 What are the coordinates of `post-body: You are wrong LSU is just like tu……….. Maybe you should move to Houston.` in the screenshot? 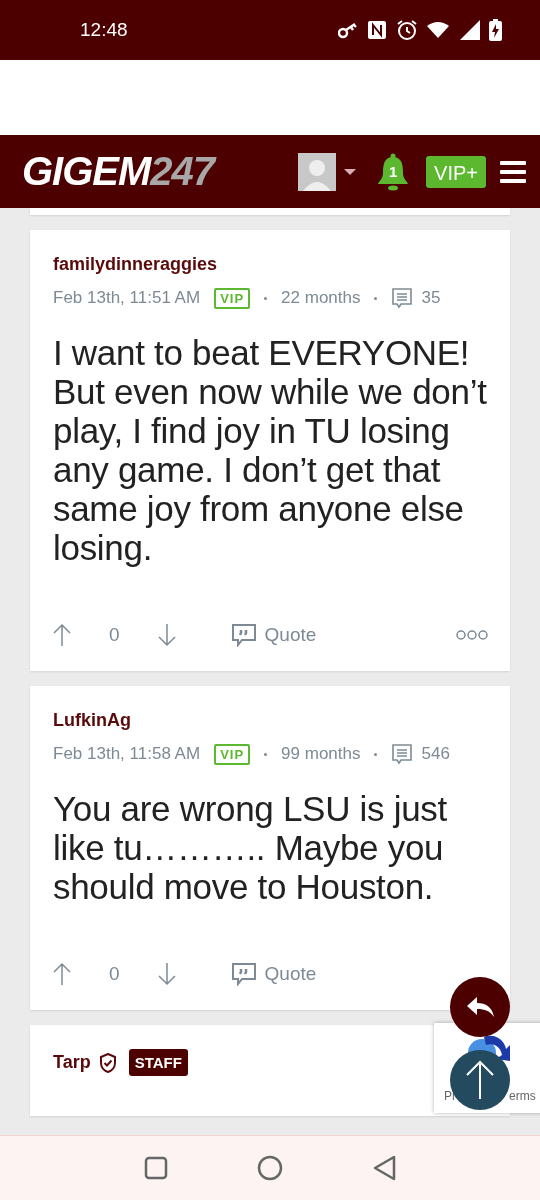 It's located at (250, 847).